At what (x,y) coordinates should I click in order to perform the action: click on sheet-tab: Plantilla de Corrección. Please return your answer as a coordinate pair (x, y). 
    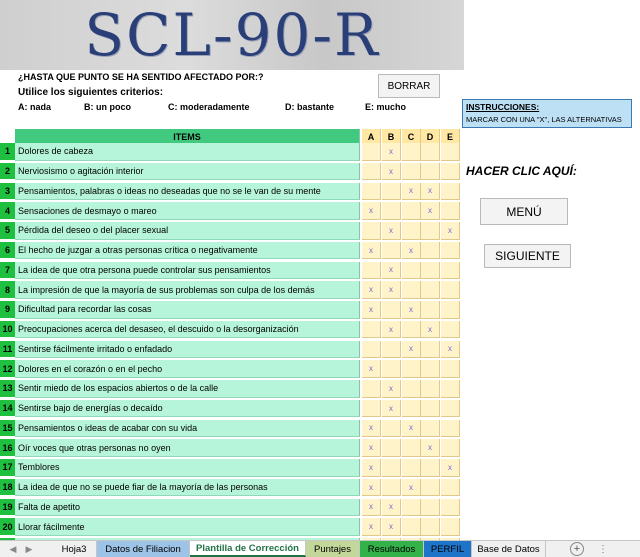
    Looking at the image, I should click on (248, 549).